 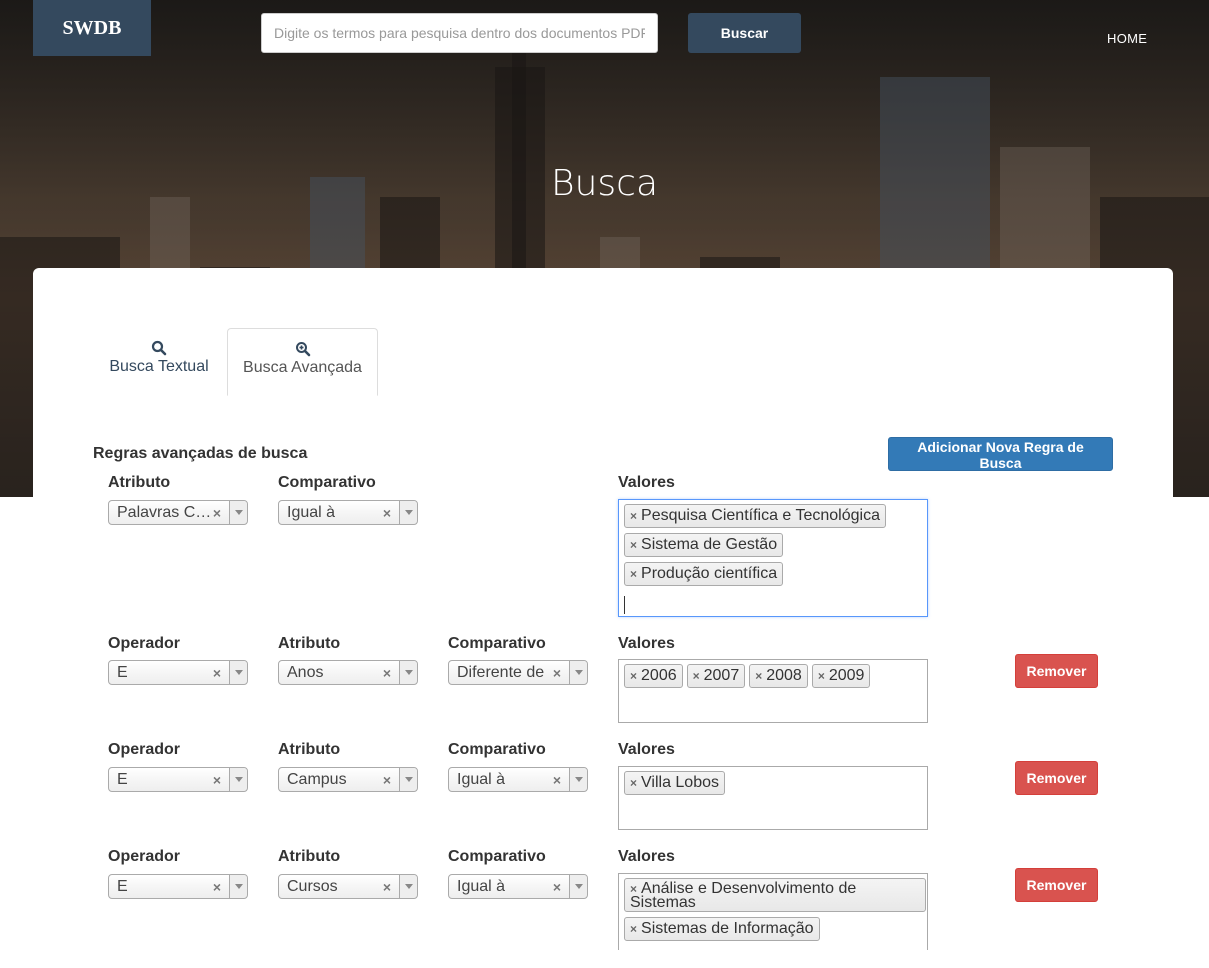 I want to click on tab-busca-avancada: Busca Avançada, so click(x=302, y=362).